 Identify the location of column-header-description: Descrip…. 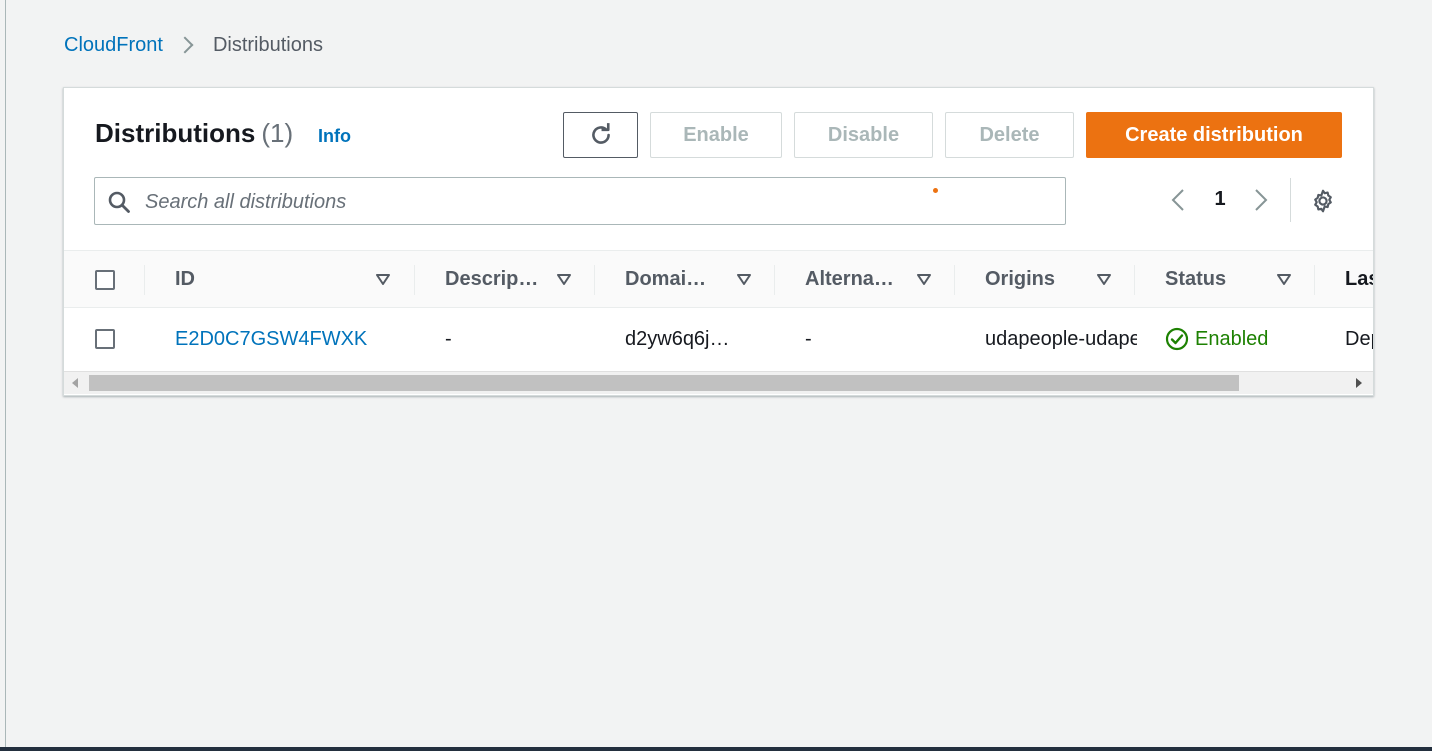
(520, 279).